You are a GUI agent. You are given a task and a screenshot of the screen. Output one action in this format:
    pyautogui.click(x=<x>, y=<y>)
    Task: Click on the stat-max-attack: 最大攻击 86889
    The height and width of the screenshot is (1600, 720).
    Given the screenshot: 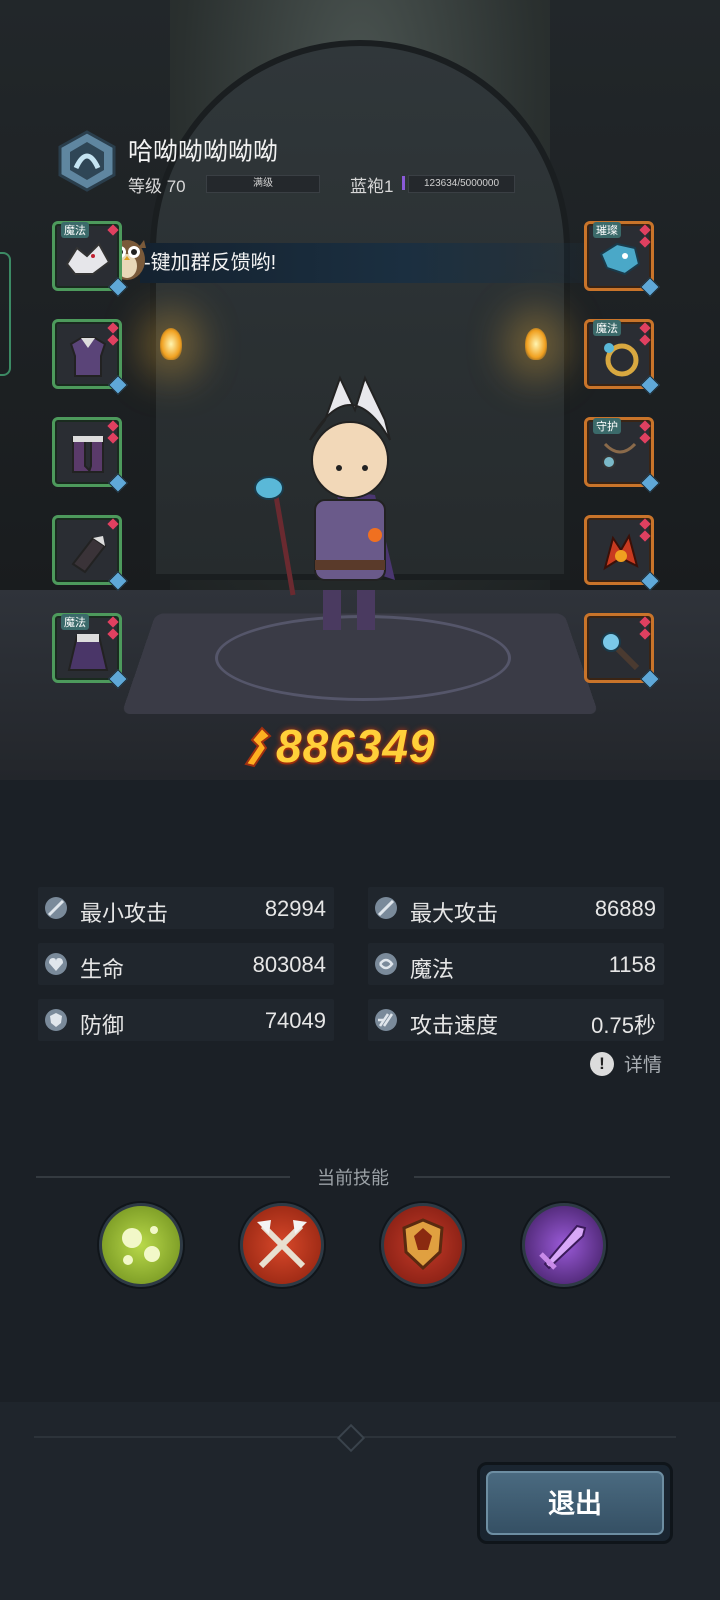 What is the action you would take?
    pyautogui.click(x=516, y=908)
    